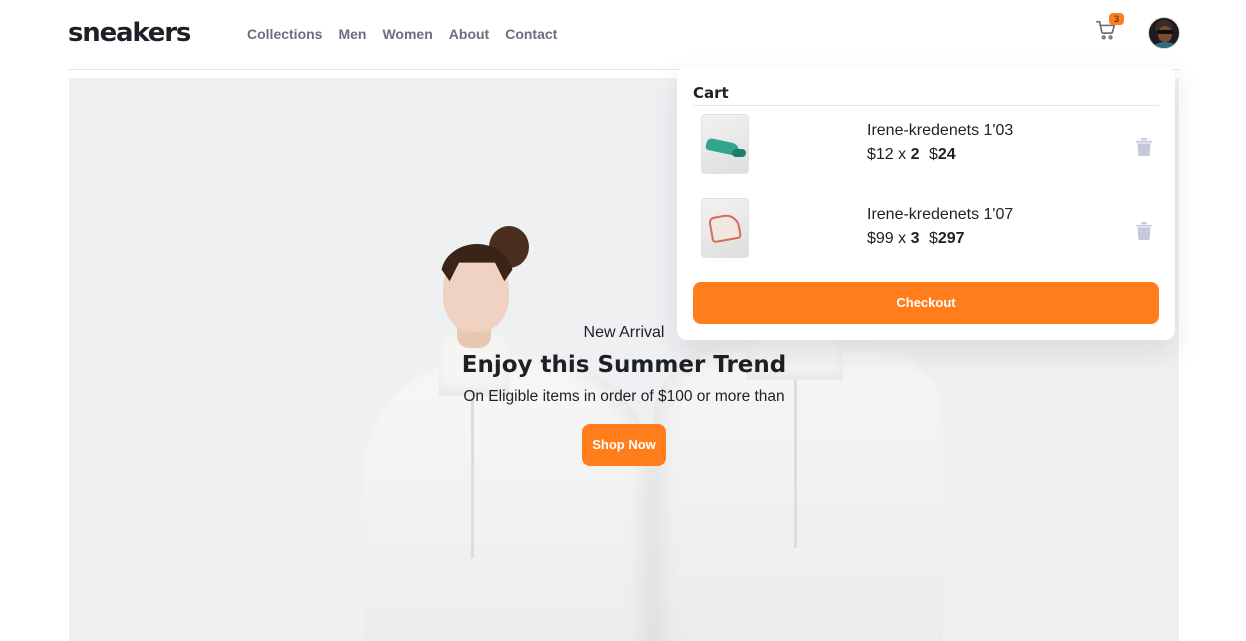 This screenshot has width=1246, height=641. What do you see at coordinates (930, 229) in the screenshot?
I see `cart-item: Irene-kredenets 1'07 $99 x 3 $297` at bounding box center [930, 229].